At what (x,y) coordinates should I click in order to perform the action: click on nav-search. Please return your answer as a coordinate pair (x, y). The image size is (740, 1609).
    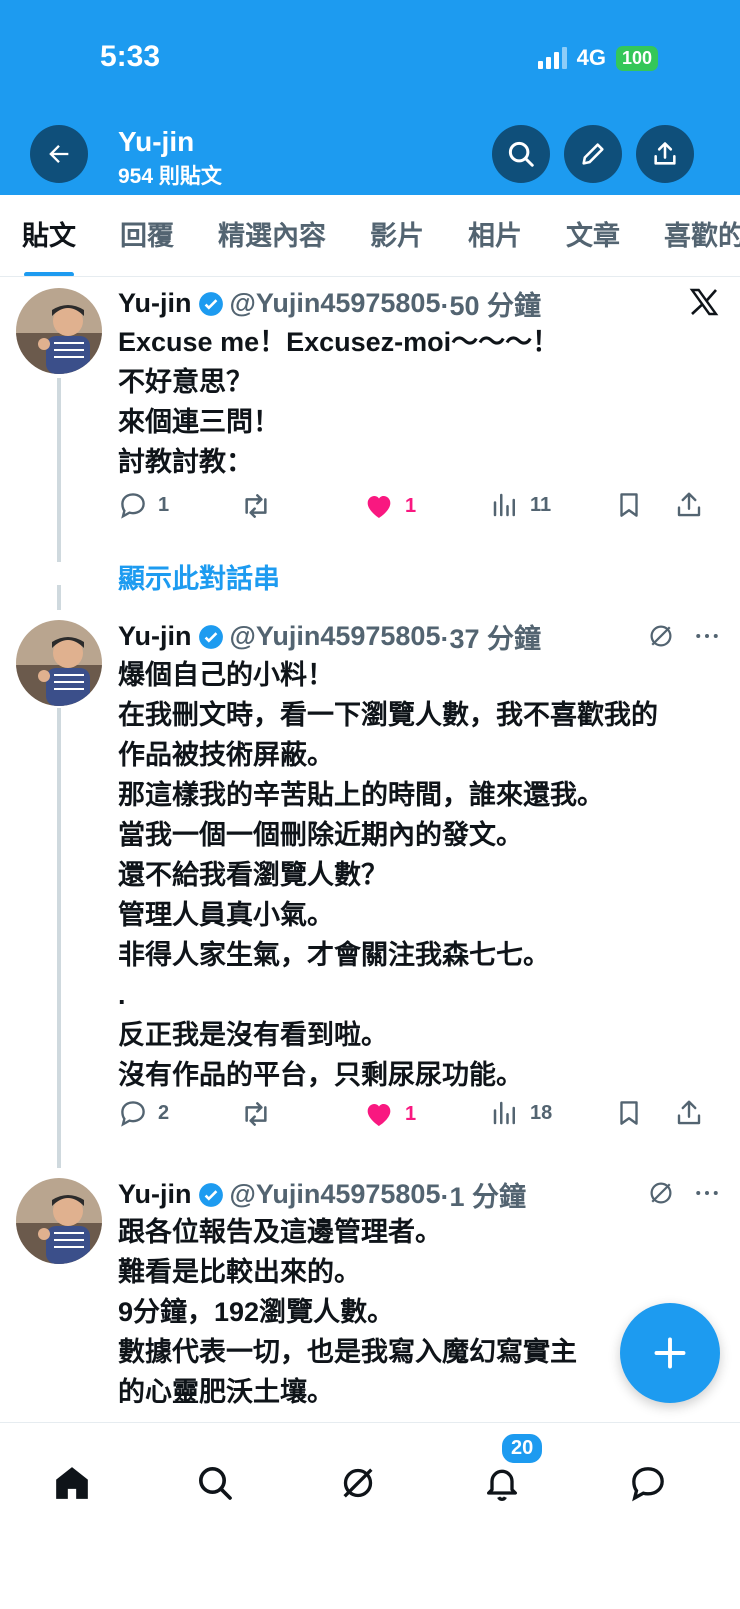
    Looking at the image, I should click on (215, 1483).